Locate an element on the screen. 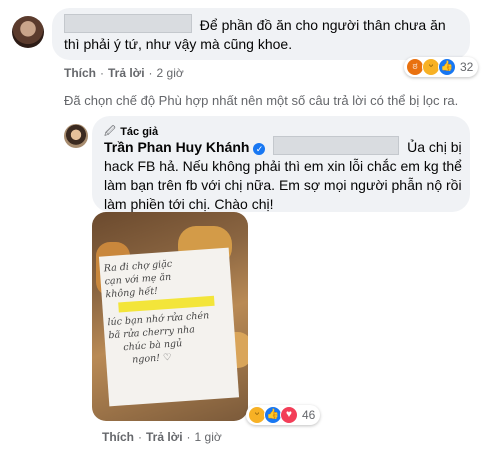 The width and height of the screenshot is (501, 452). reply-actions: Thích · Trả lời · 1 giờ is located at coordinates (162, 437).